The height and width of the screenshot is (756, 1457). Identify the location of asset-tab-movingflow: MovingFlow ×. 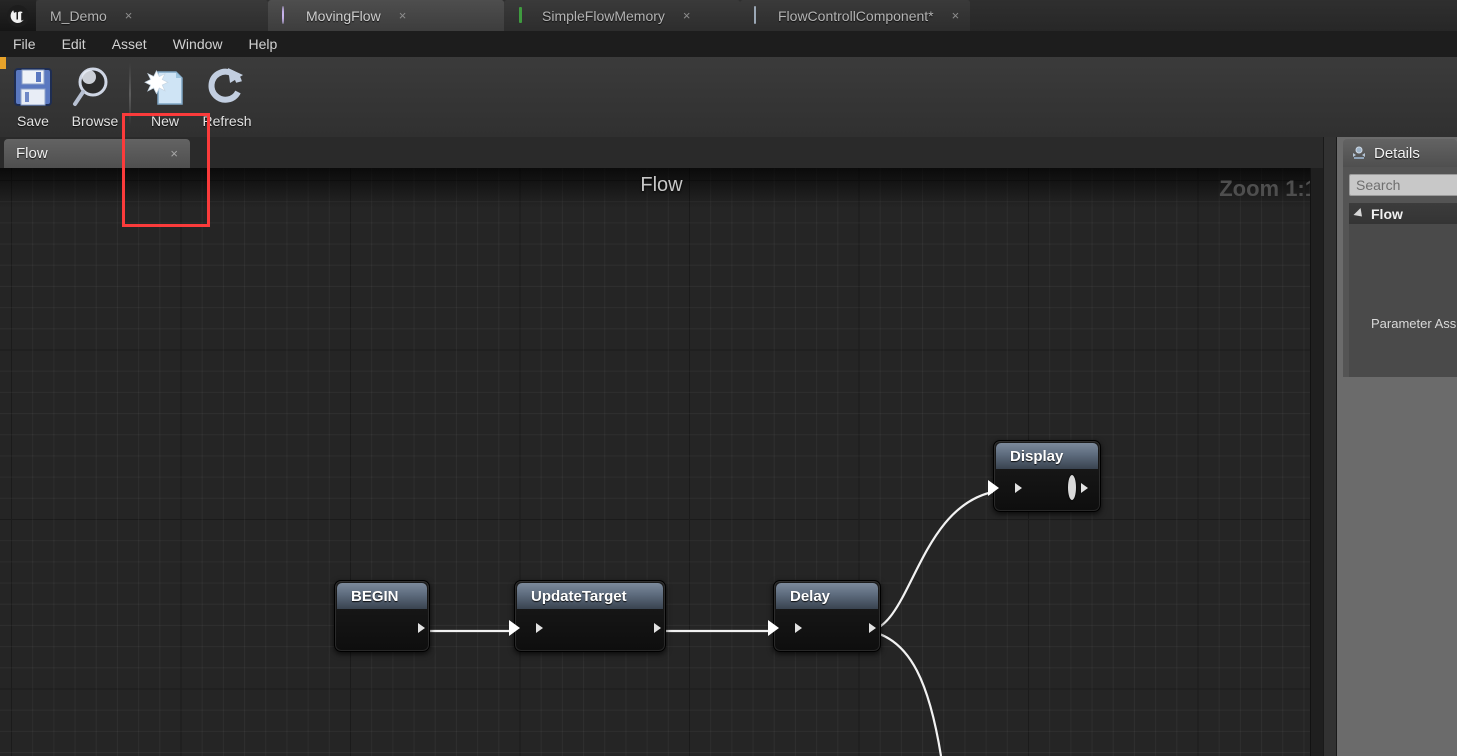
(386, 15).